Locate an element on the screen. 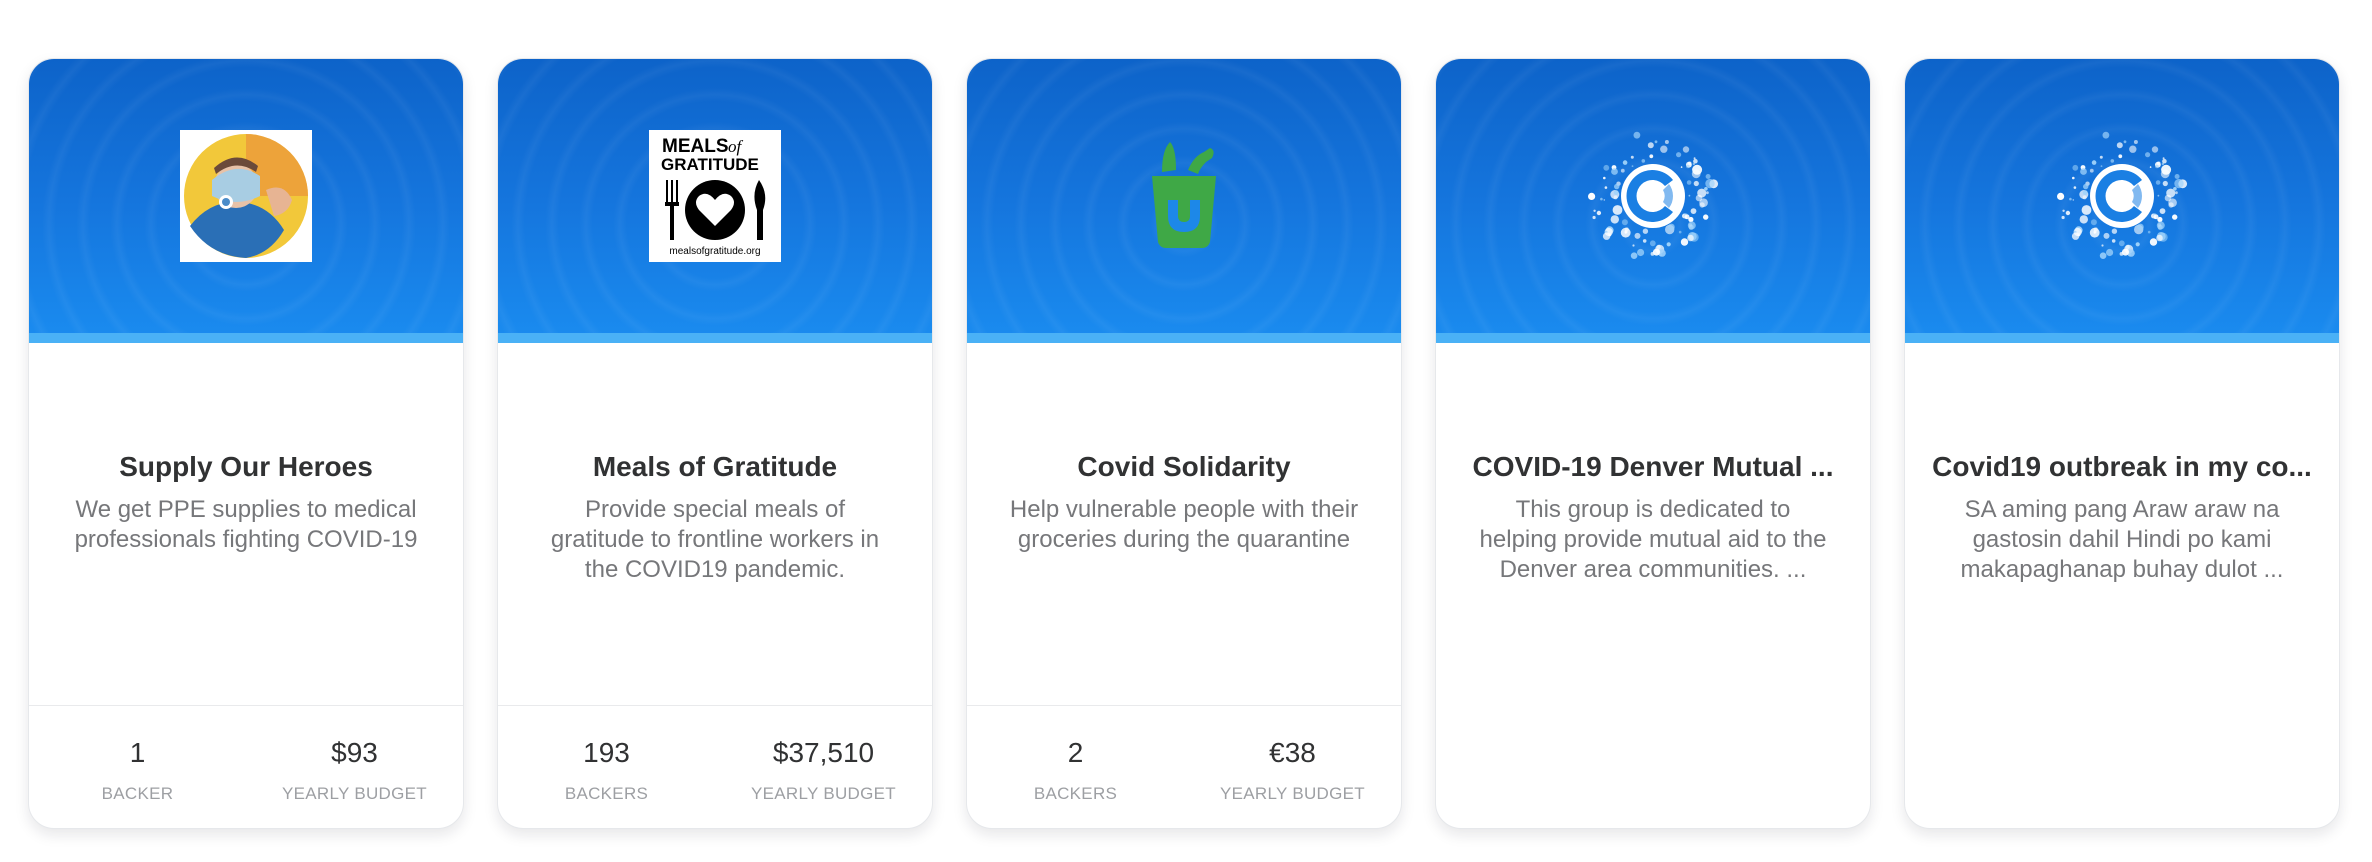 This screenshot has height=862, width=2372. svg-text: GRATITUDE is located at coordinates (710, 164).